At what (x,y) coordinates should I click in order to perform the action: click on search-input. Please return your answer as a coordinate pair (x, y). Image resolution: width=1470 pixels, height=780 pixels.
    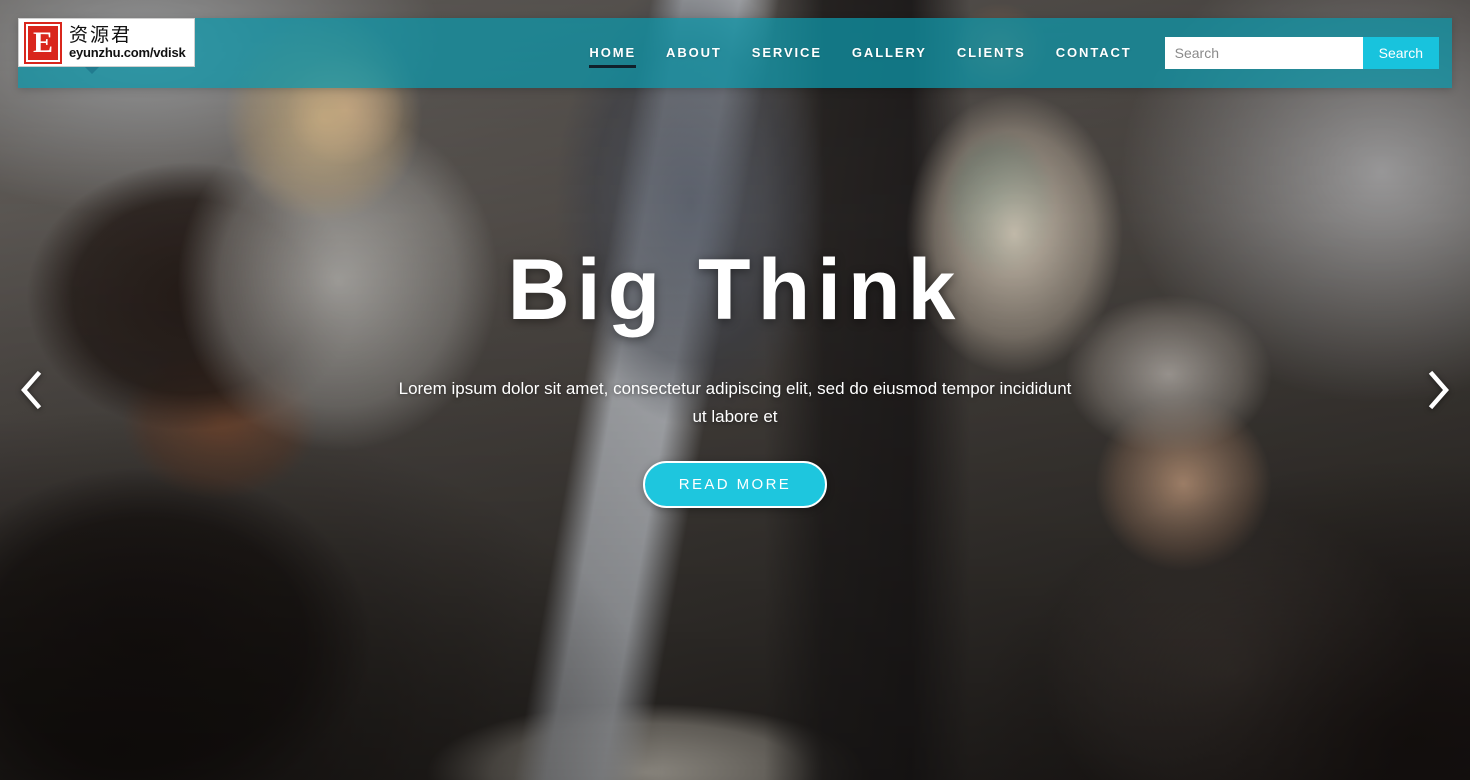
    Looking at the image, I should click on (1263, 53).